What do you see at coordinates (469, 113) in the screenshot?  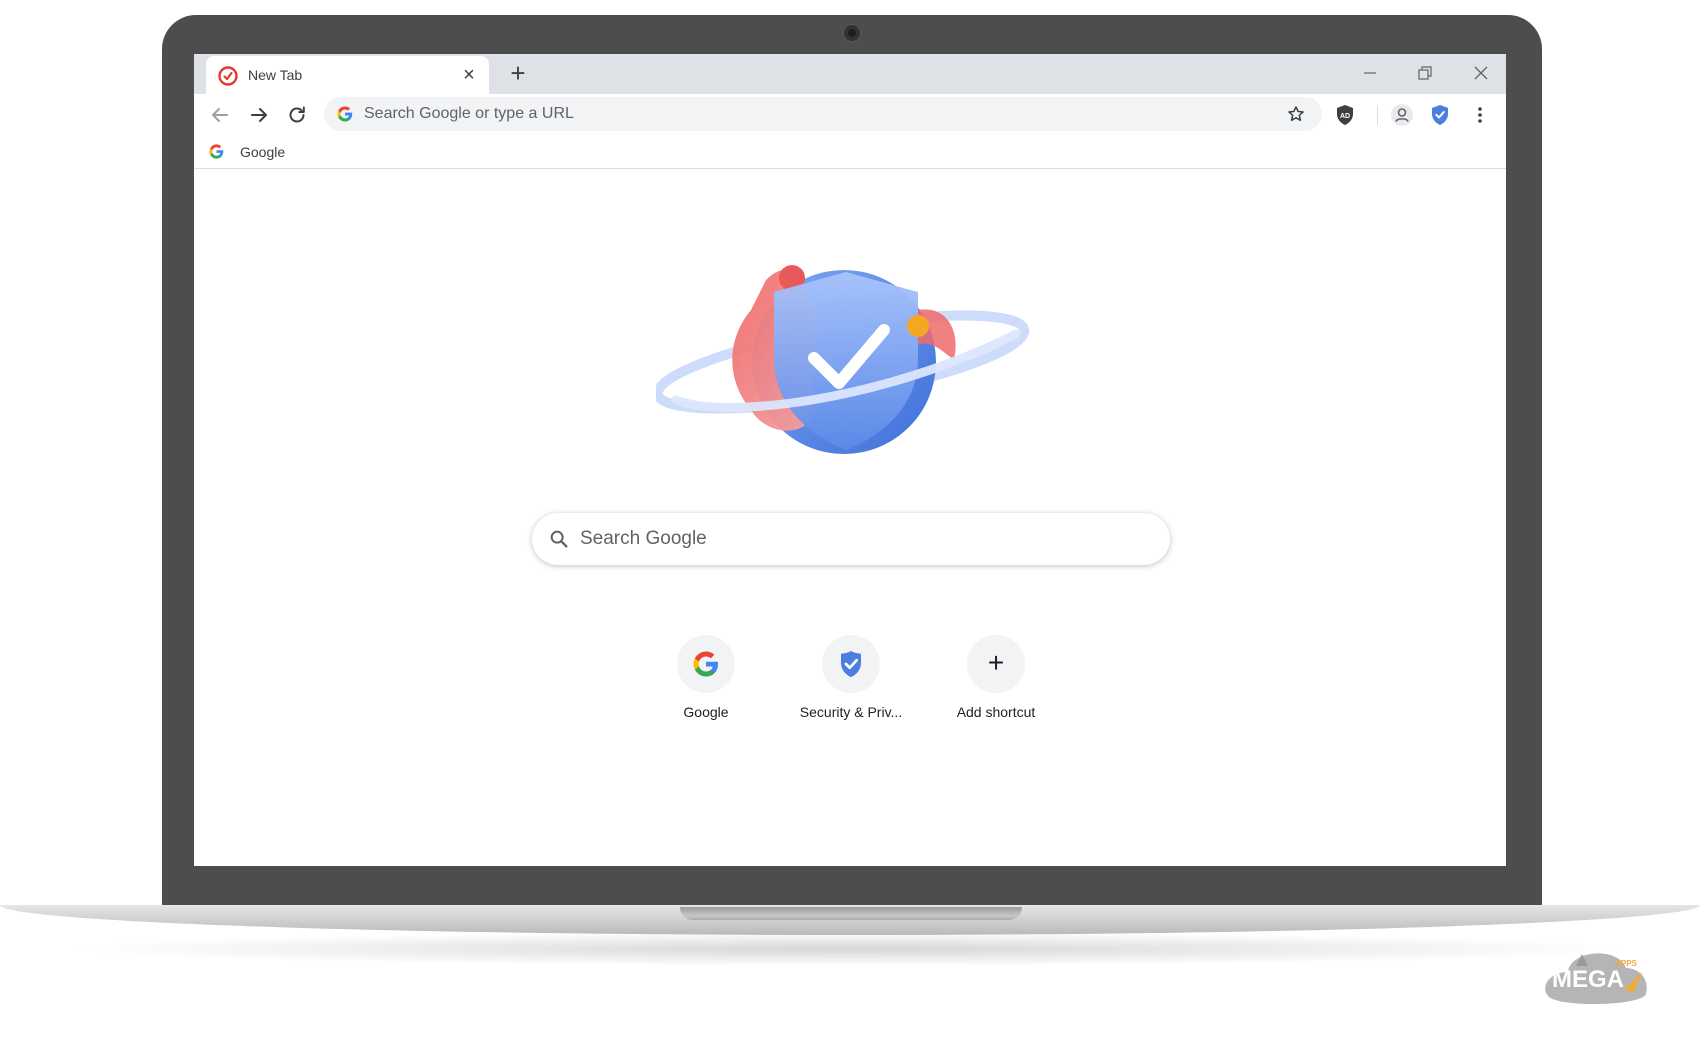 I see `omnibox-placeholder: Search Google or type a URL` at bounding box center [469, 113].